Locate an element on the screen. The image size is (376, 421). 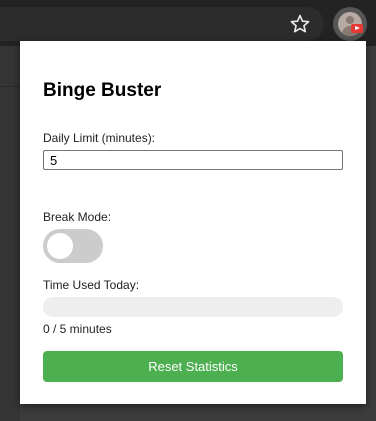
extension-button is located at coordinates (350, 24).